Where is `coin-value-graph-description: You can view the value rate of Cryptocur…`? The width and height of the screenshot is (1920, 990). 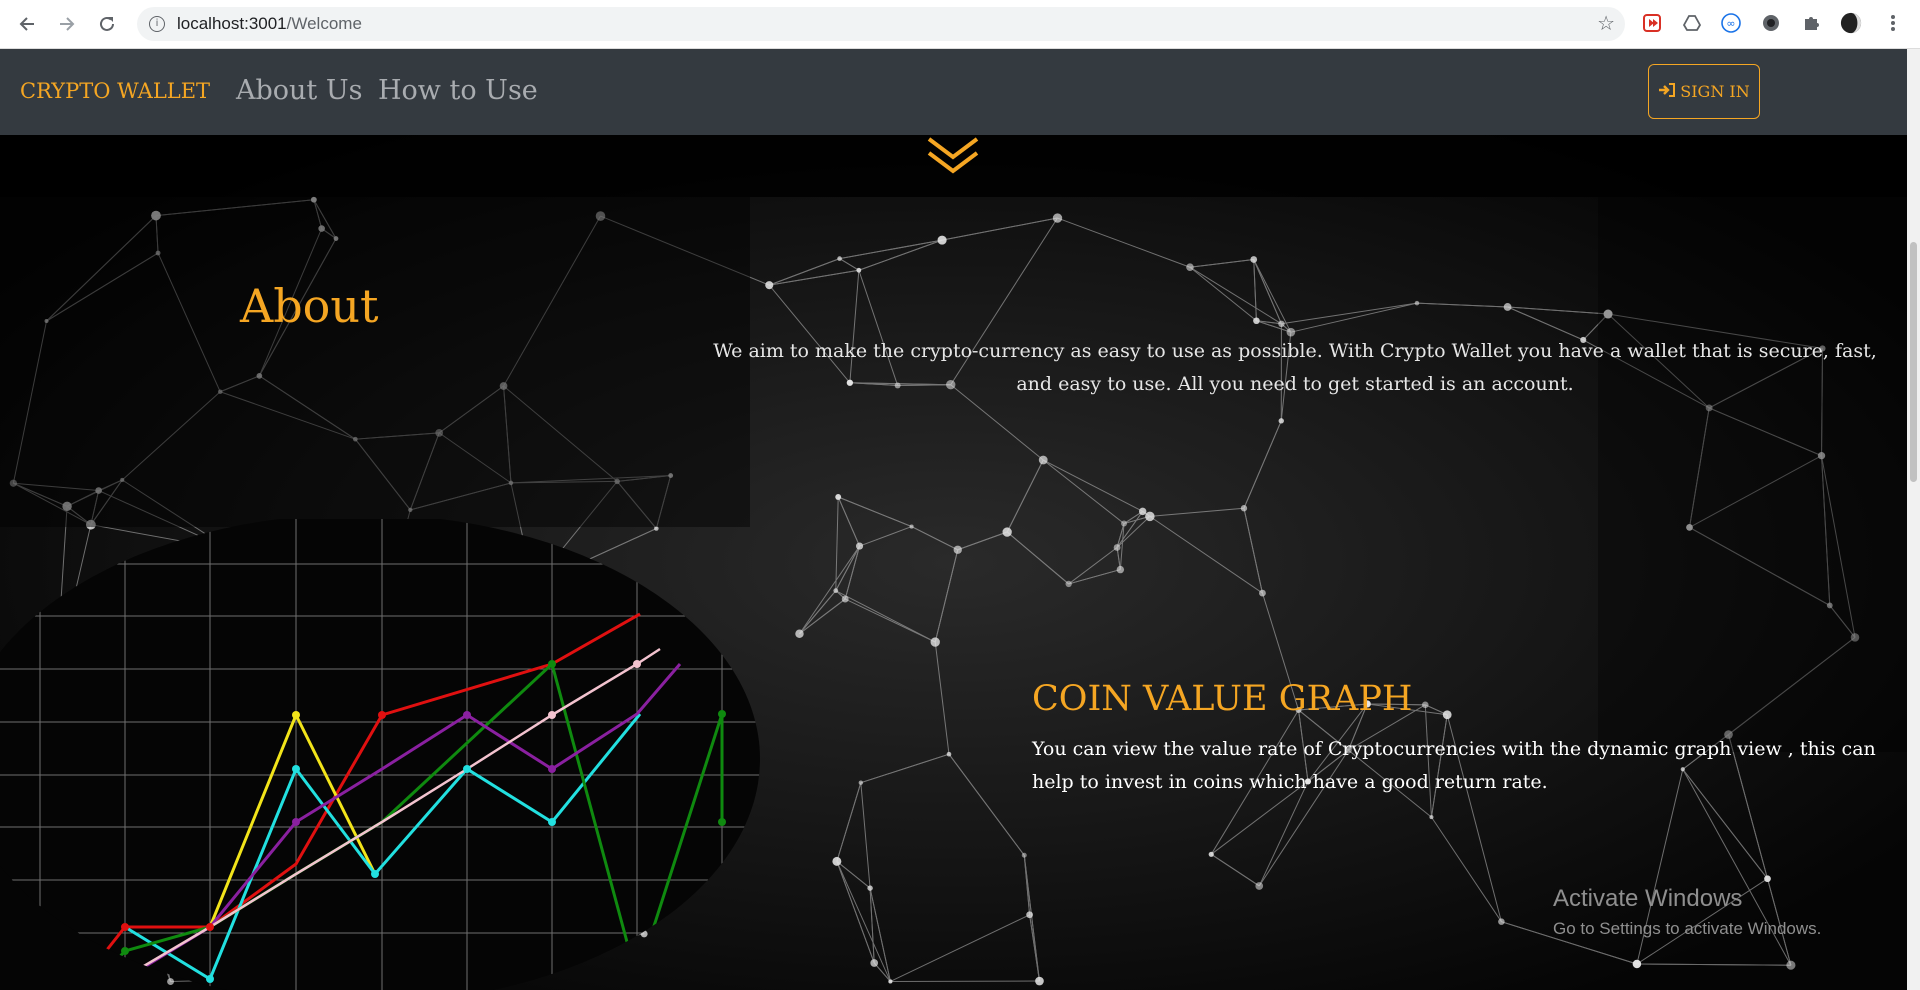
coin-value-graph-description: You can view the value rate of Cryptocur… is located at coordinates (1454, 765).